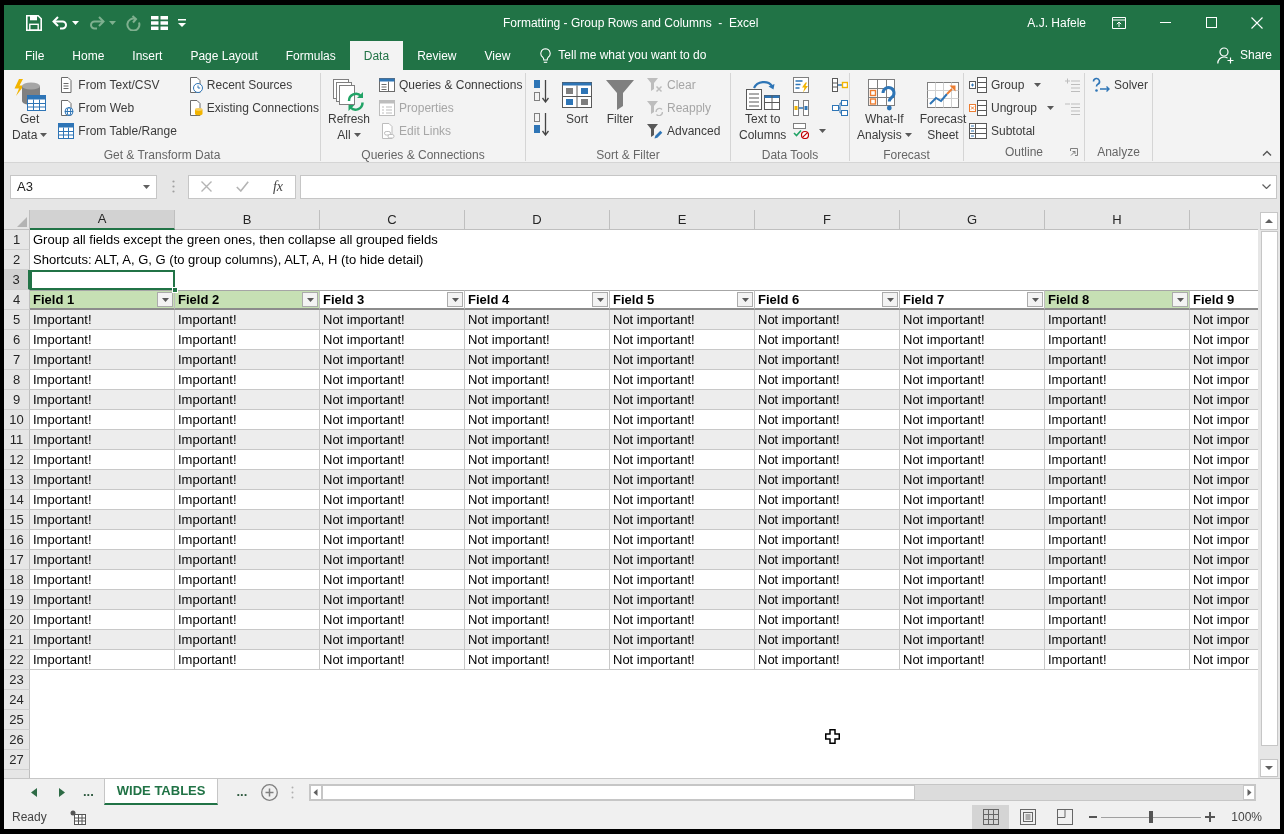 This screenshot has width=1284, height=834. Describe the element at coordinates (1012, 130) in the screenshot. I see `subtotal-button: Subtotal` at that location.